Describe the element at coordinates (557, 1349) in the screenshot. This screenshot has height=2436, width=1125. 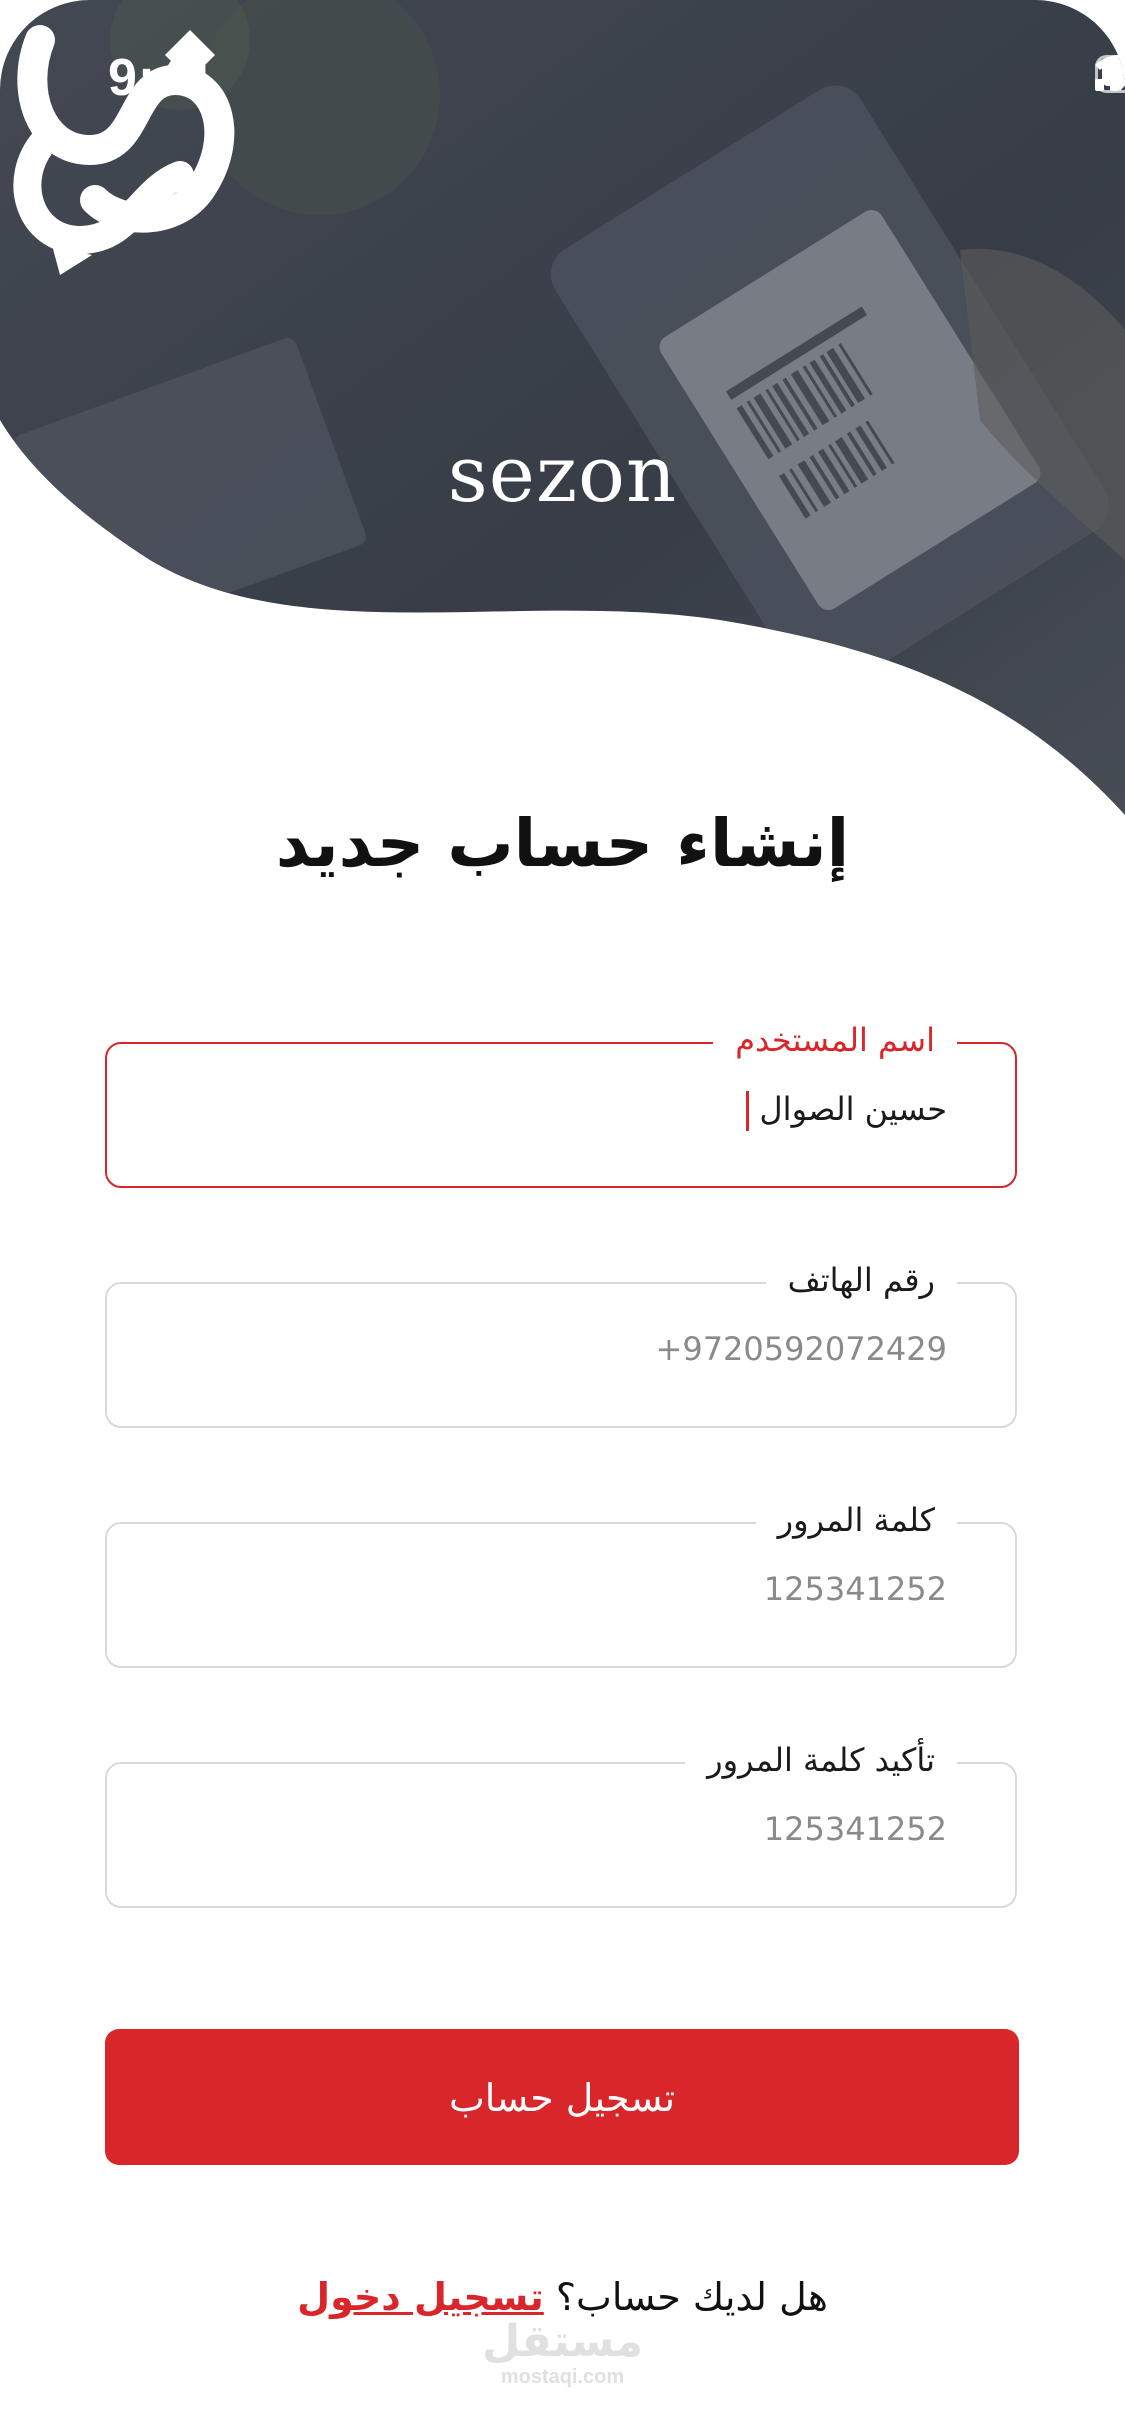
I see `phone-input: +9720592072429` at that location.